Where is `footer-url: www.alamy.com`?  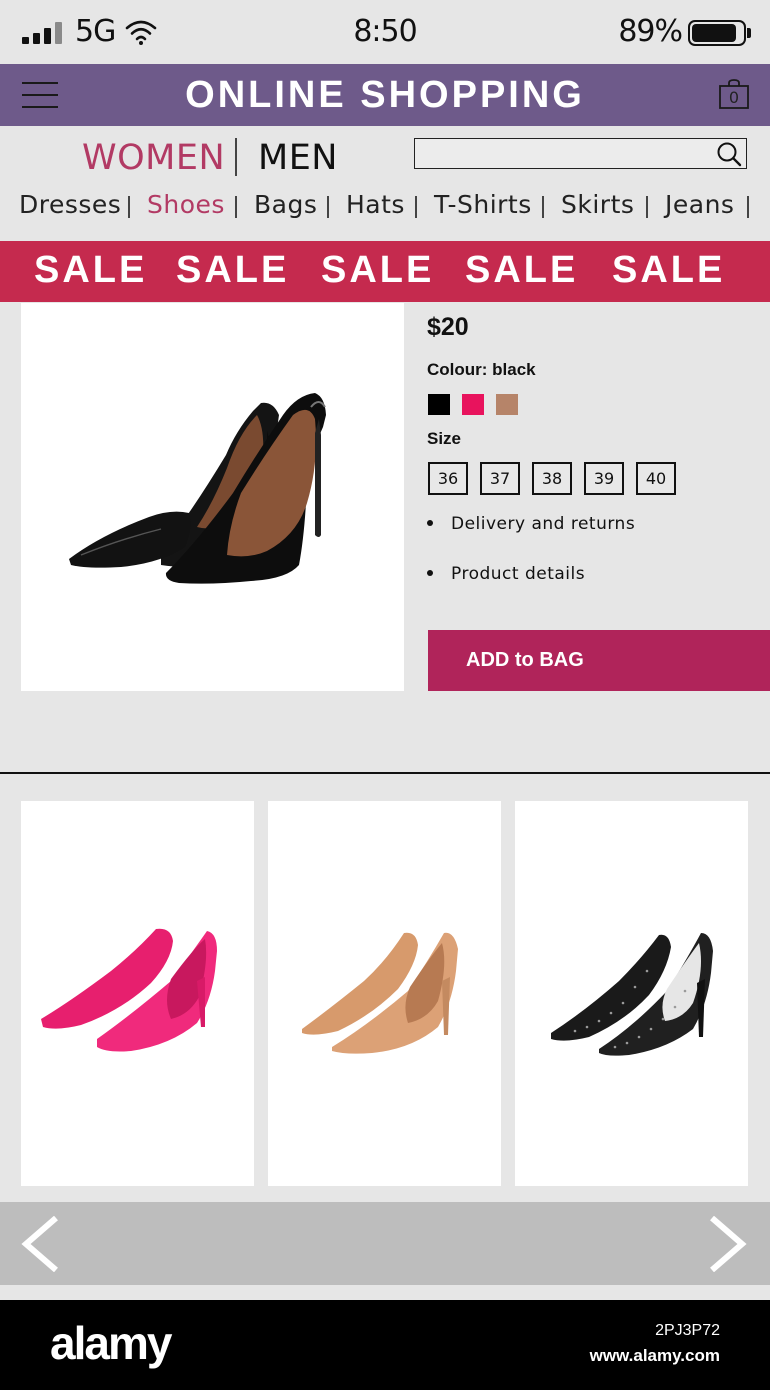
footer-url: www.alamy.com is located at coordinates (654, 1355).